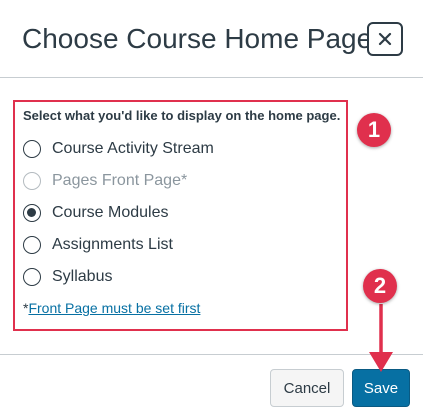 The width and height of the screenshot is (423, 415). I want to click on step-badge-1: 1, so click(374, 130).